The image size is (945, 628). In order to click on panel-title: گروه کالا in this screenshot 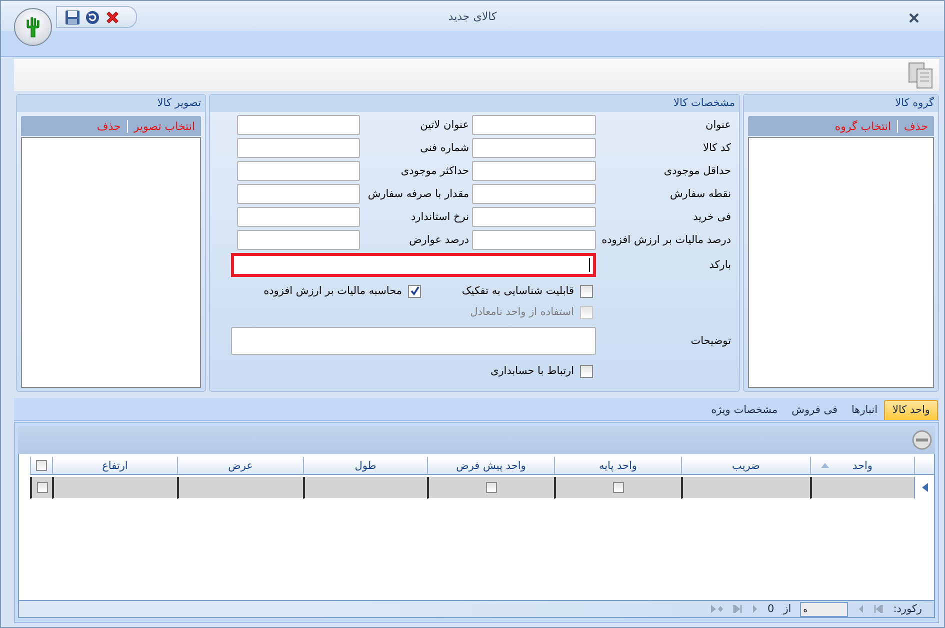, I will do `click(841, 103)`.